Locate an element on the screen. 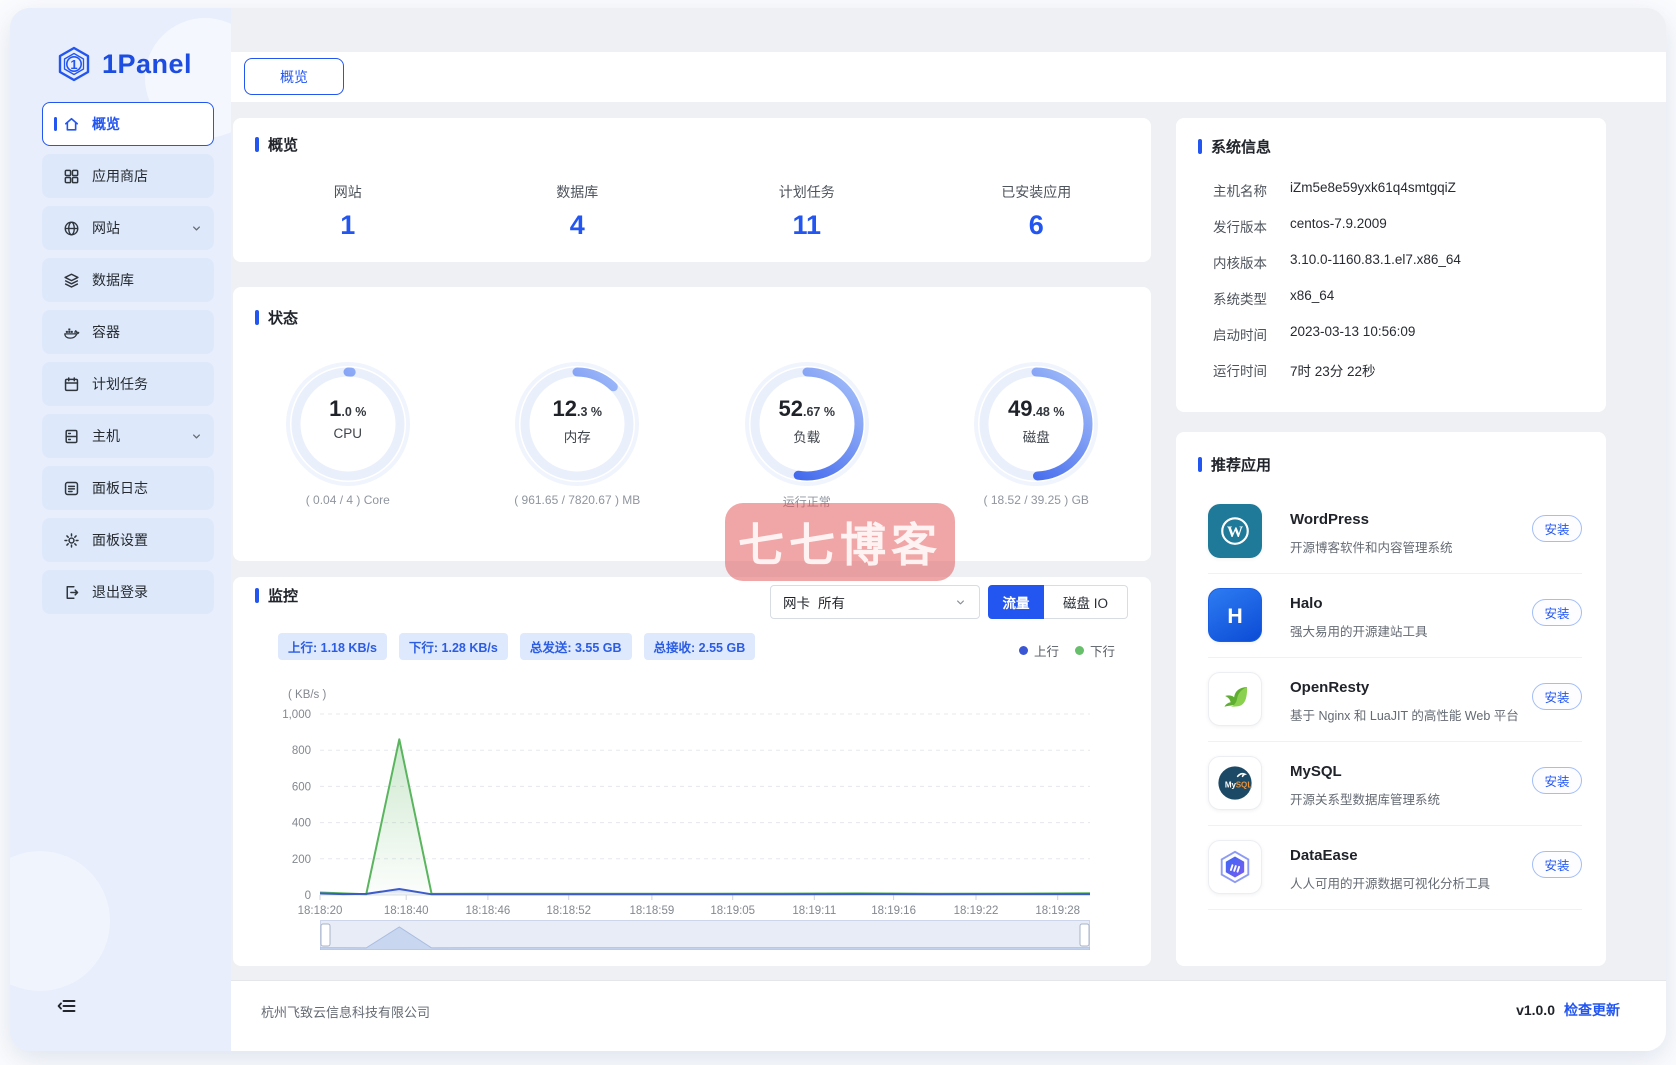 This screenshot has width=1676, height=1065. sidebar-item-website: 网站 is located at coordinates (128, 228).